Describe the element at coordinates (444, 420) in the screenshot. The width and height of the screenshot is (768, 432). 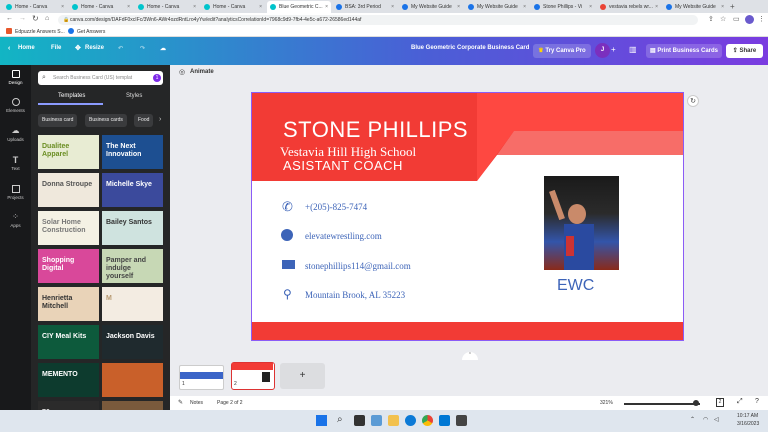
I see `mail-icon` at that location.